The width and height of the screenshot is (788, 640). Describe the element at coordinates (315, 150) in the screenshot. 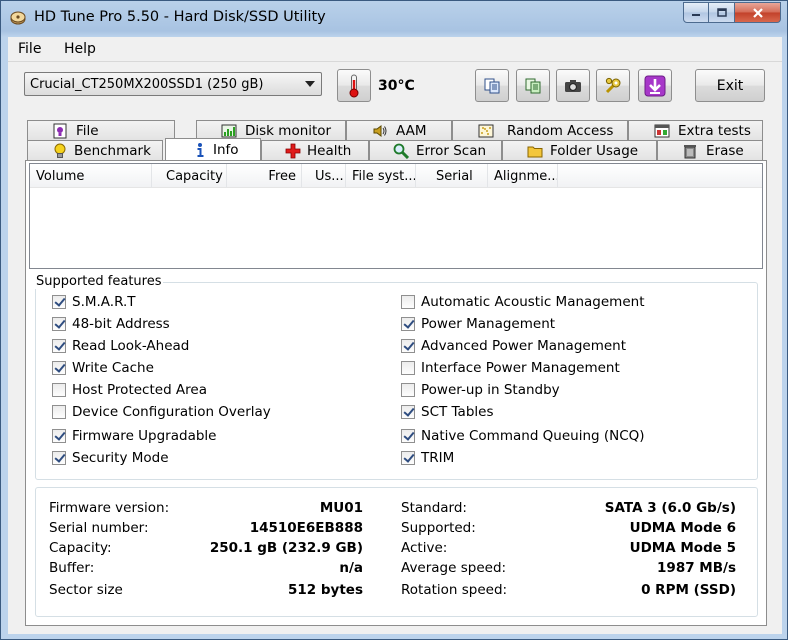

I see `tab-health: Health` at that location.